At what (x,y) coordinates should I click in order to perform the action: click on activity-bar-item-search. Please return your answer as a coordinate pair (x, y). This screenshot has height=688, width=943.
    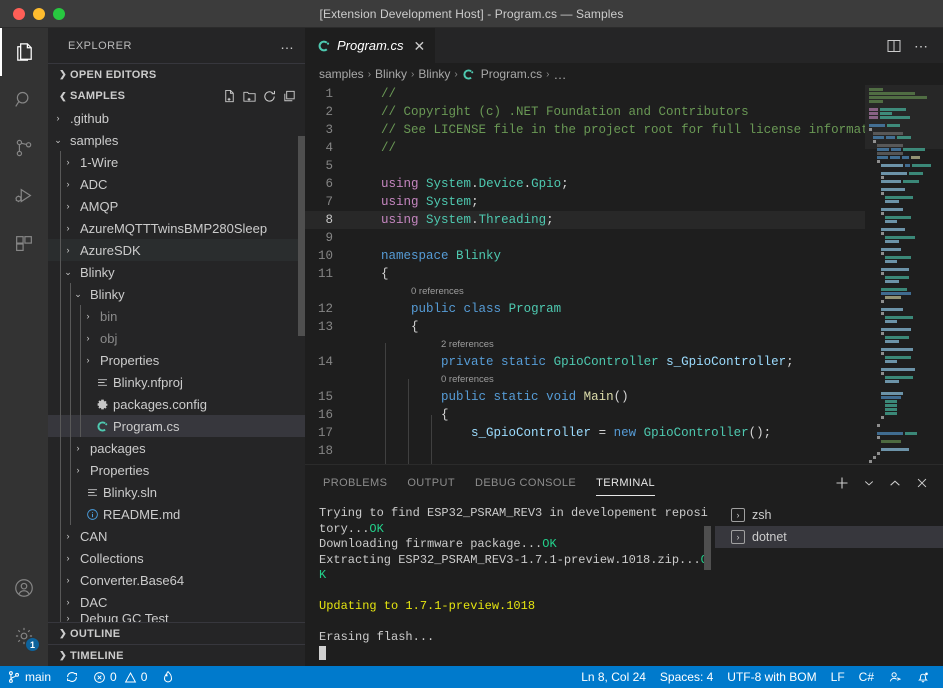
    Looking at the image, I should click on (24, 100).